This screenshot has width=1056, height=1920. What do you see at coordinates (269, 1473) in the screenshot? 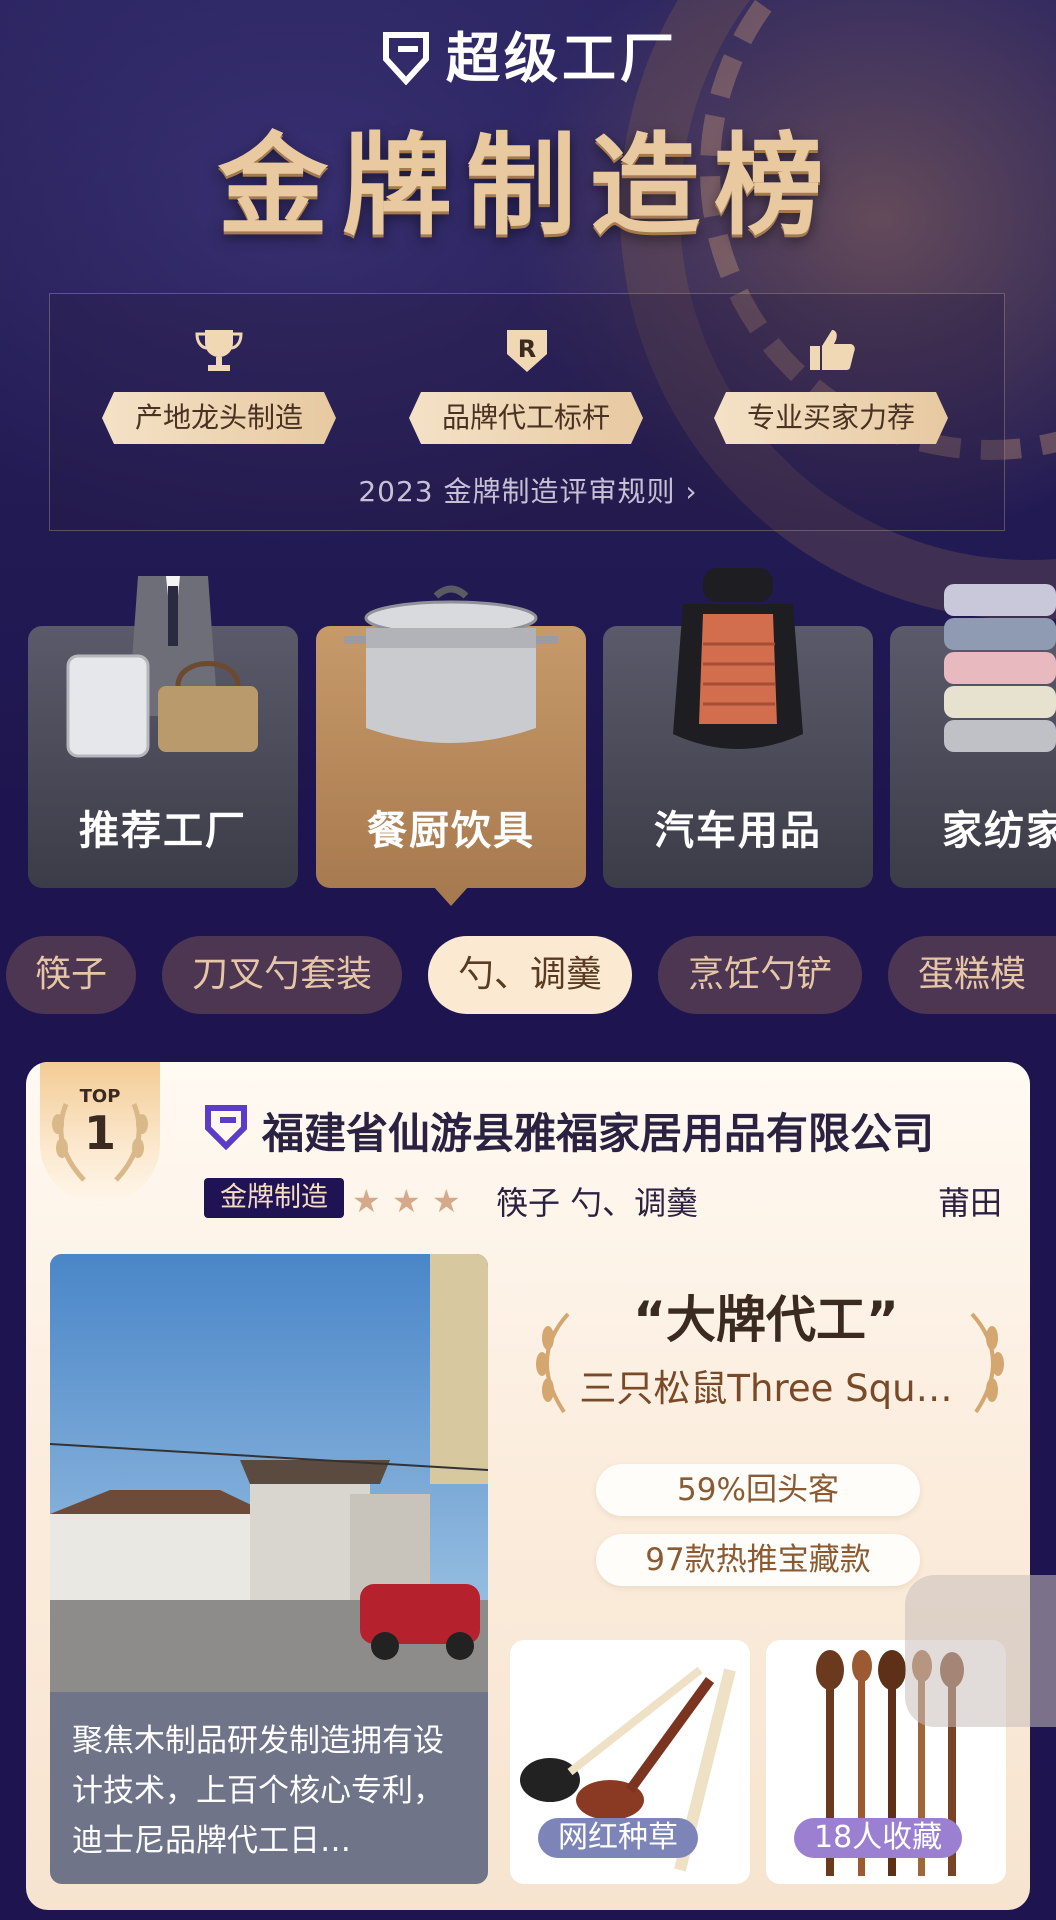
I see `factory-building-image` at bounding box center [269, 1473].